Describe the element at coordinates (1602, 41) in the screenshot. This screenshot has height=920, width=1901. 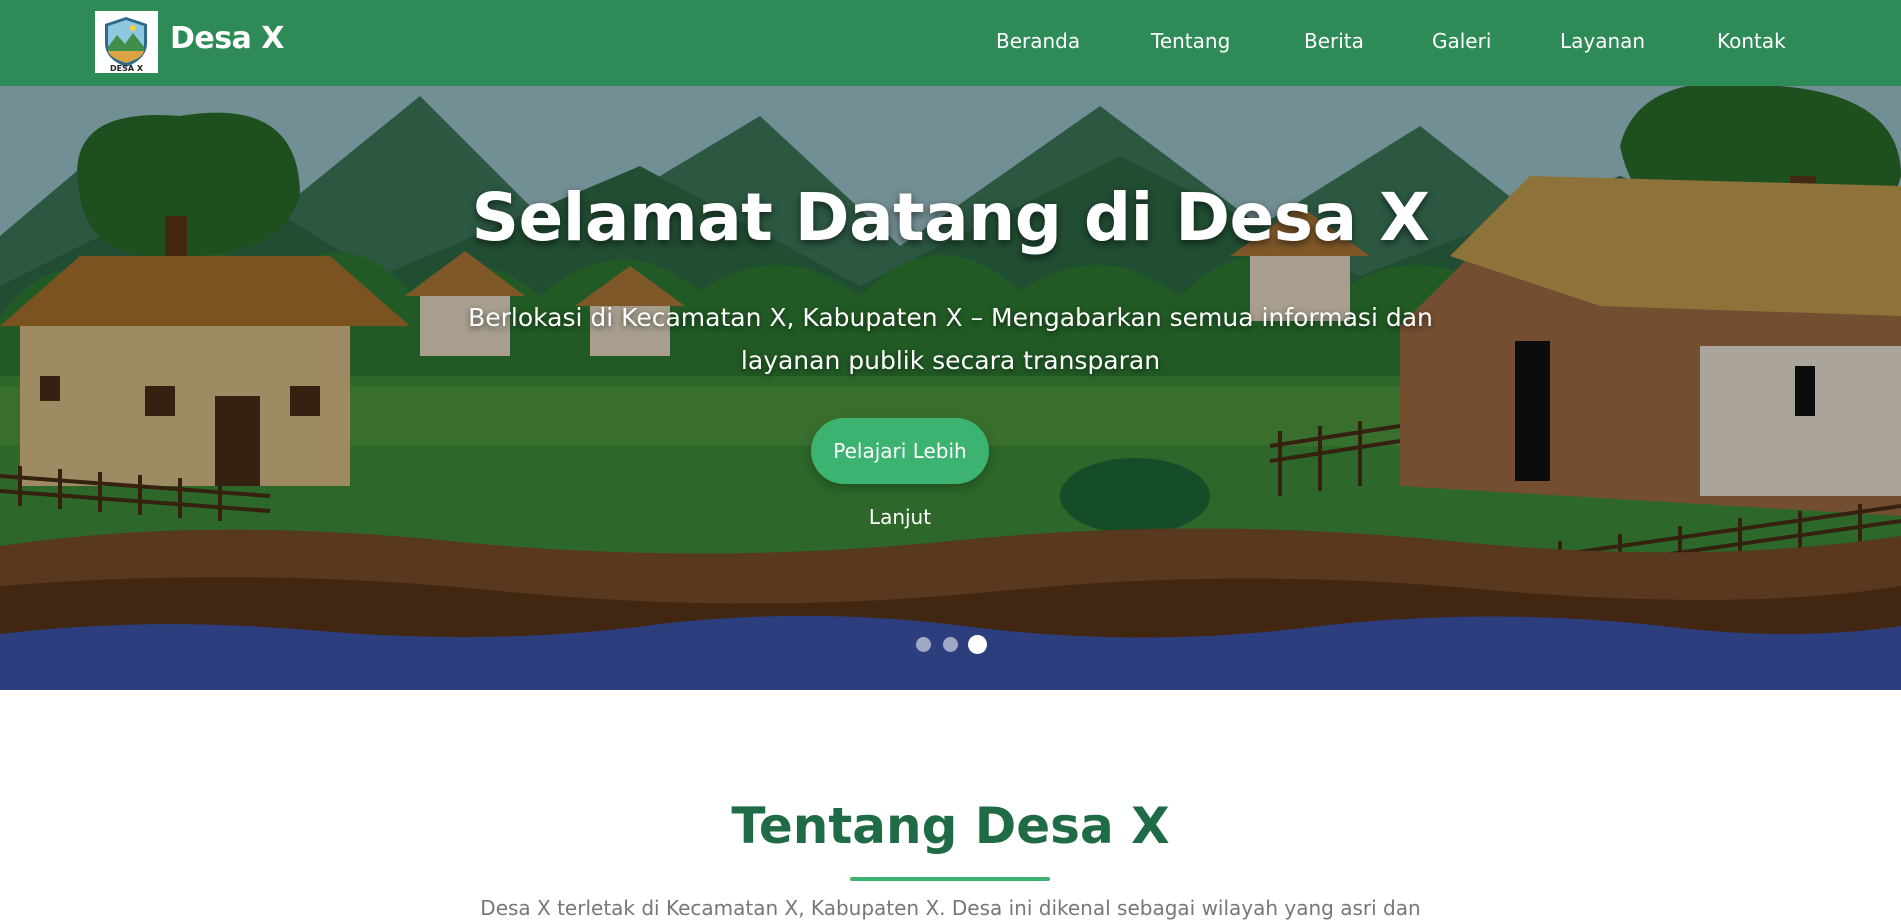
I see `nav-link-layanan: Layanan` at that location.